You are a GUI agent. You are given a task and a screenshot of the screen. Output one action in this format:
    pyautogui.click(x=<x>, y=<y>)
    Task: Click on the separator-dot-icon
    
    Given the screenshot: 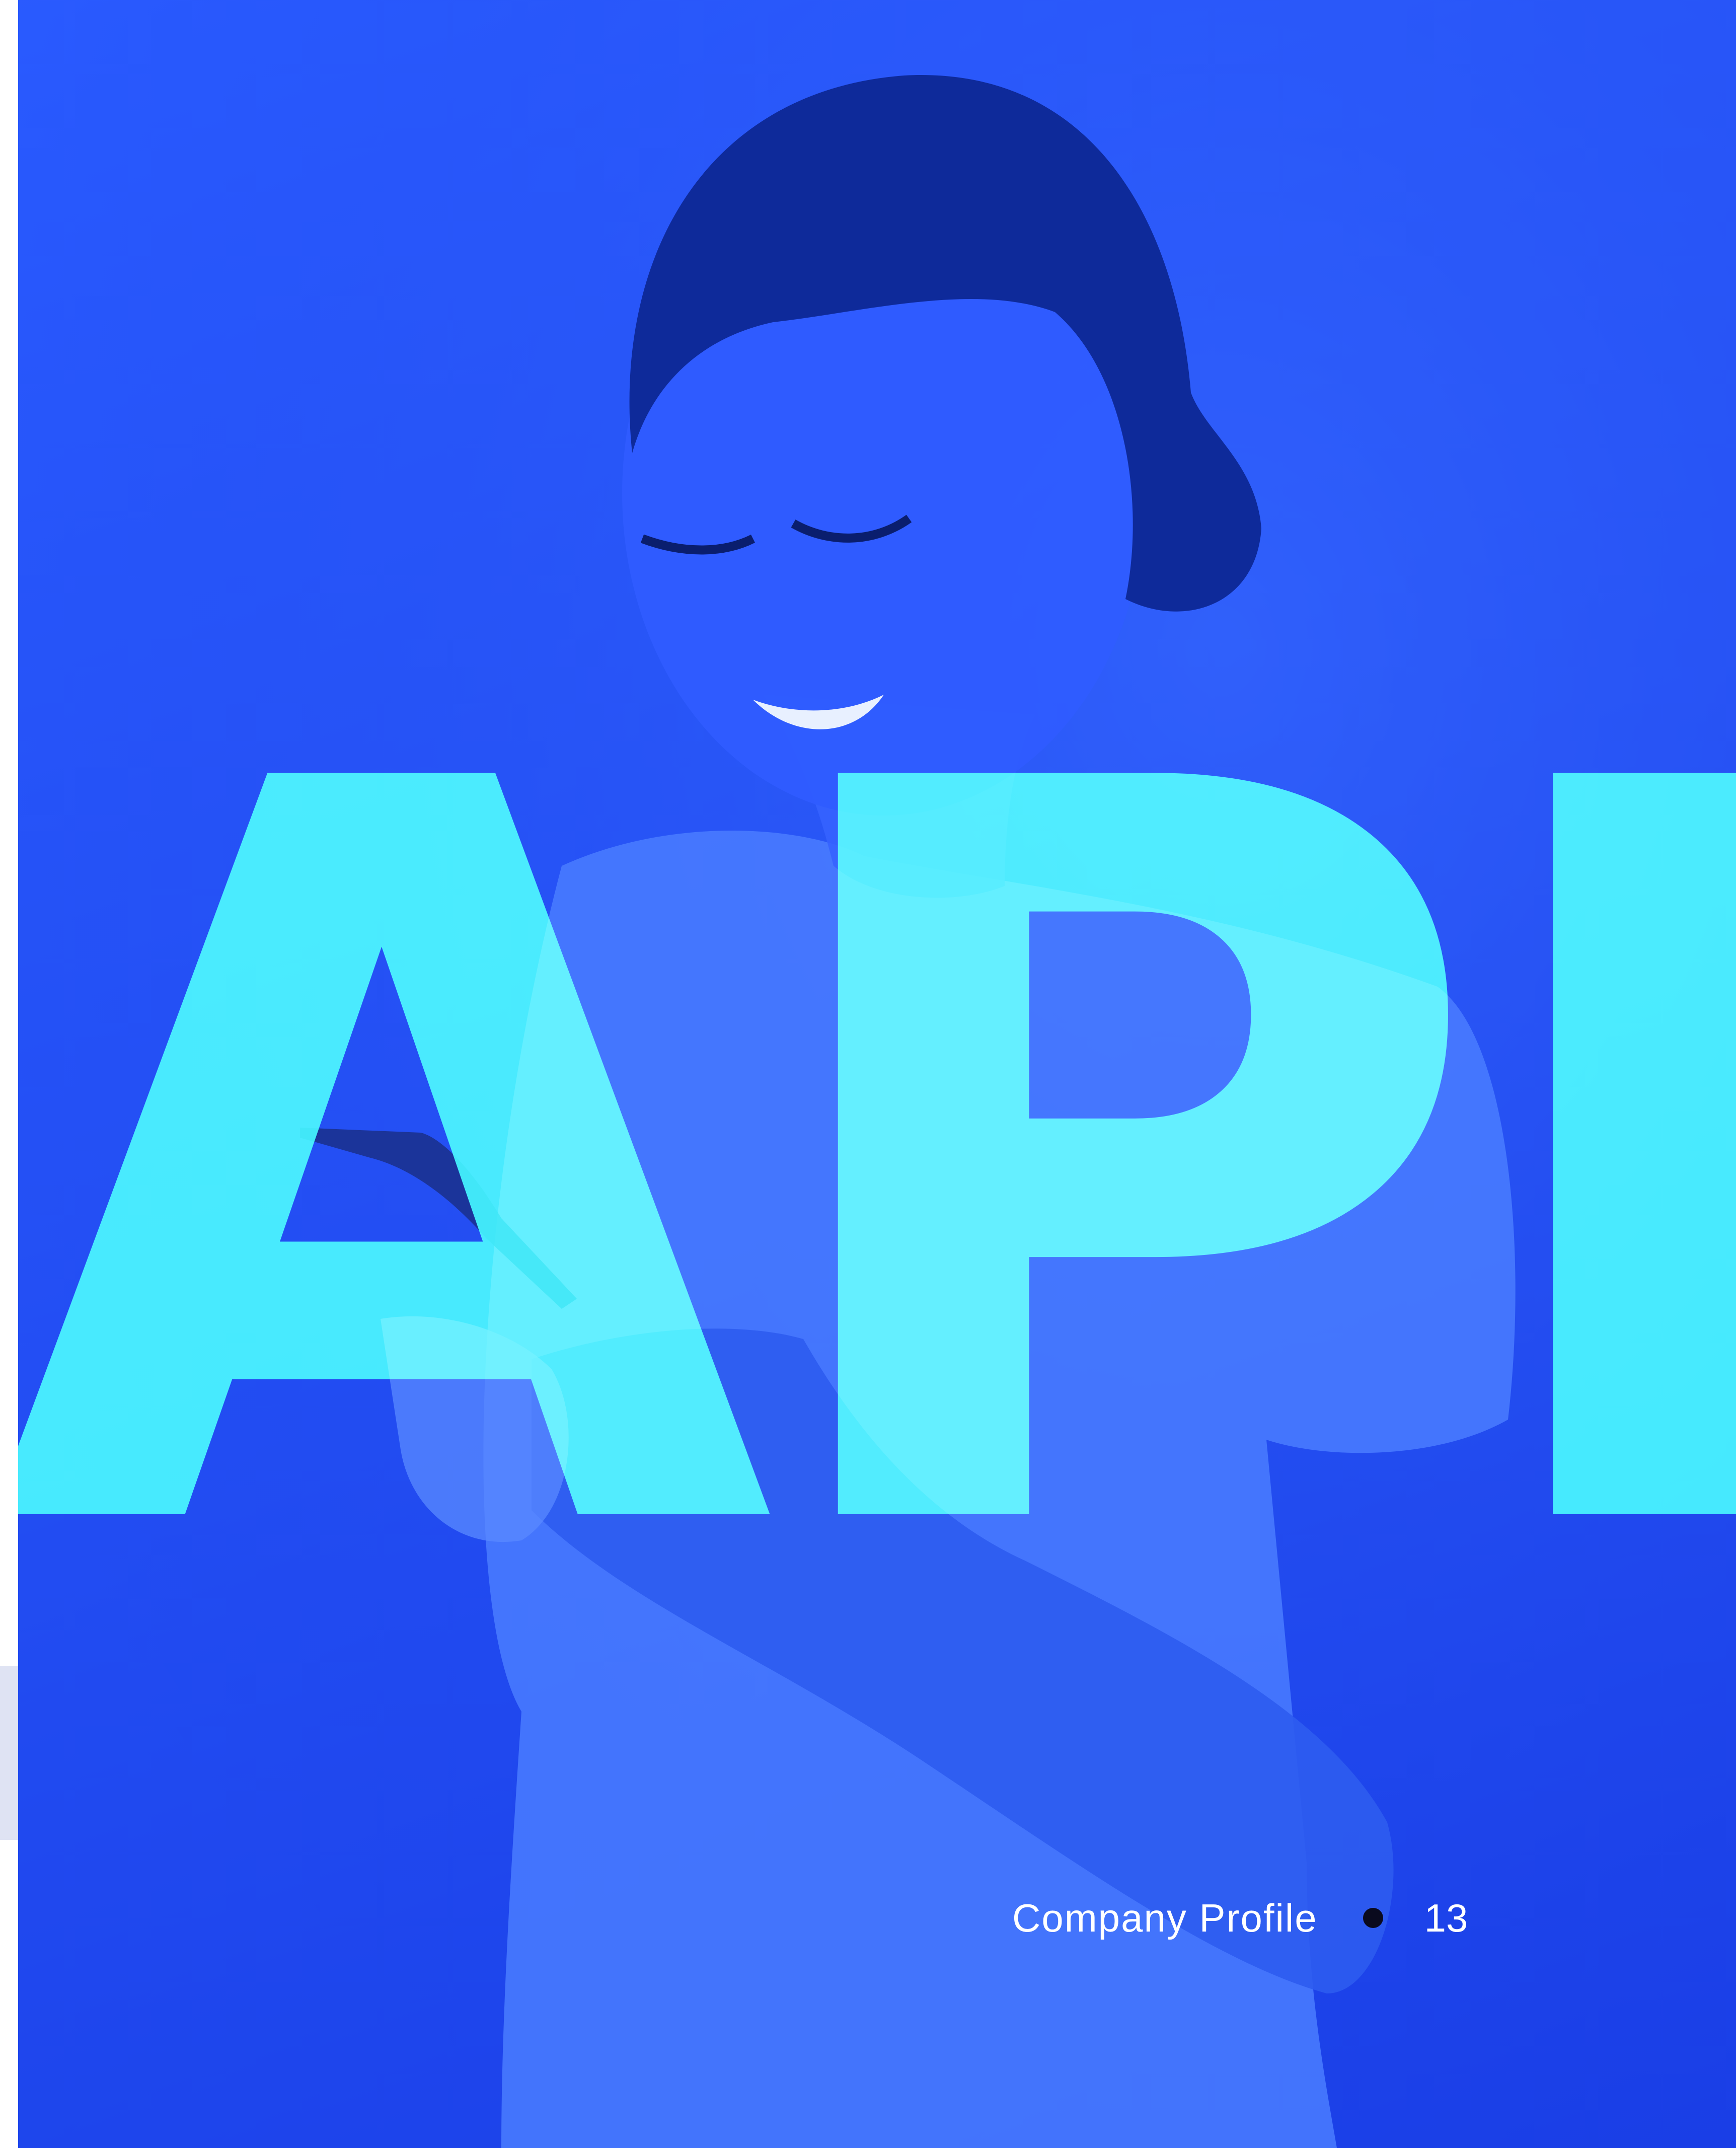 What is the action you would take?
    pyautogui.click(x=1373, y=1918)
    